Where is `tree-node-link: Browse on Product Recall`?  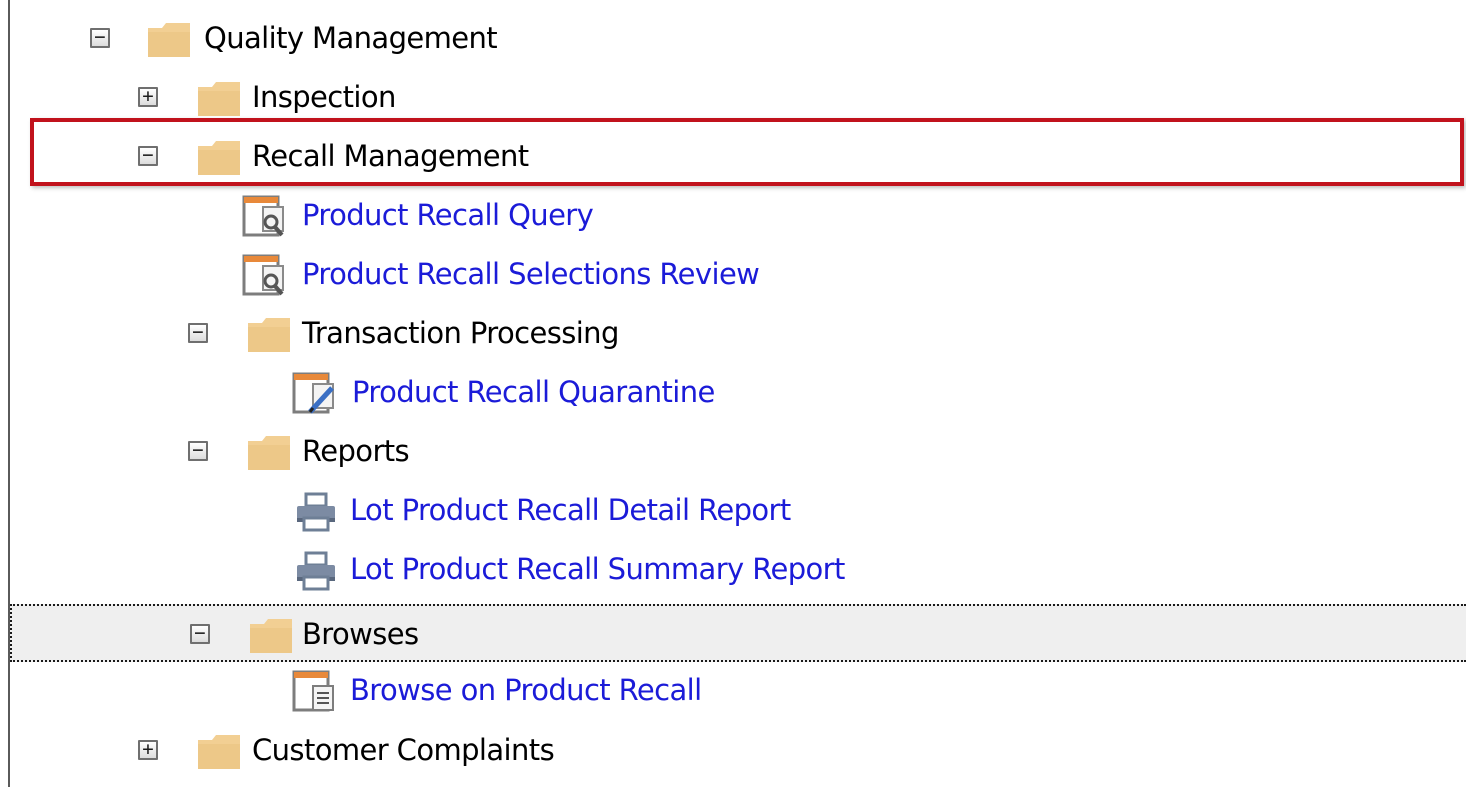
tree-node-link: Browse on Product Recall is located at coordinates (526, 690).